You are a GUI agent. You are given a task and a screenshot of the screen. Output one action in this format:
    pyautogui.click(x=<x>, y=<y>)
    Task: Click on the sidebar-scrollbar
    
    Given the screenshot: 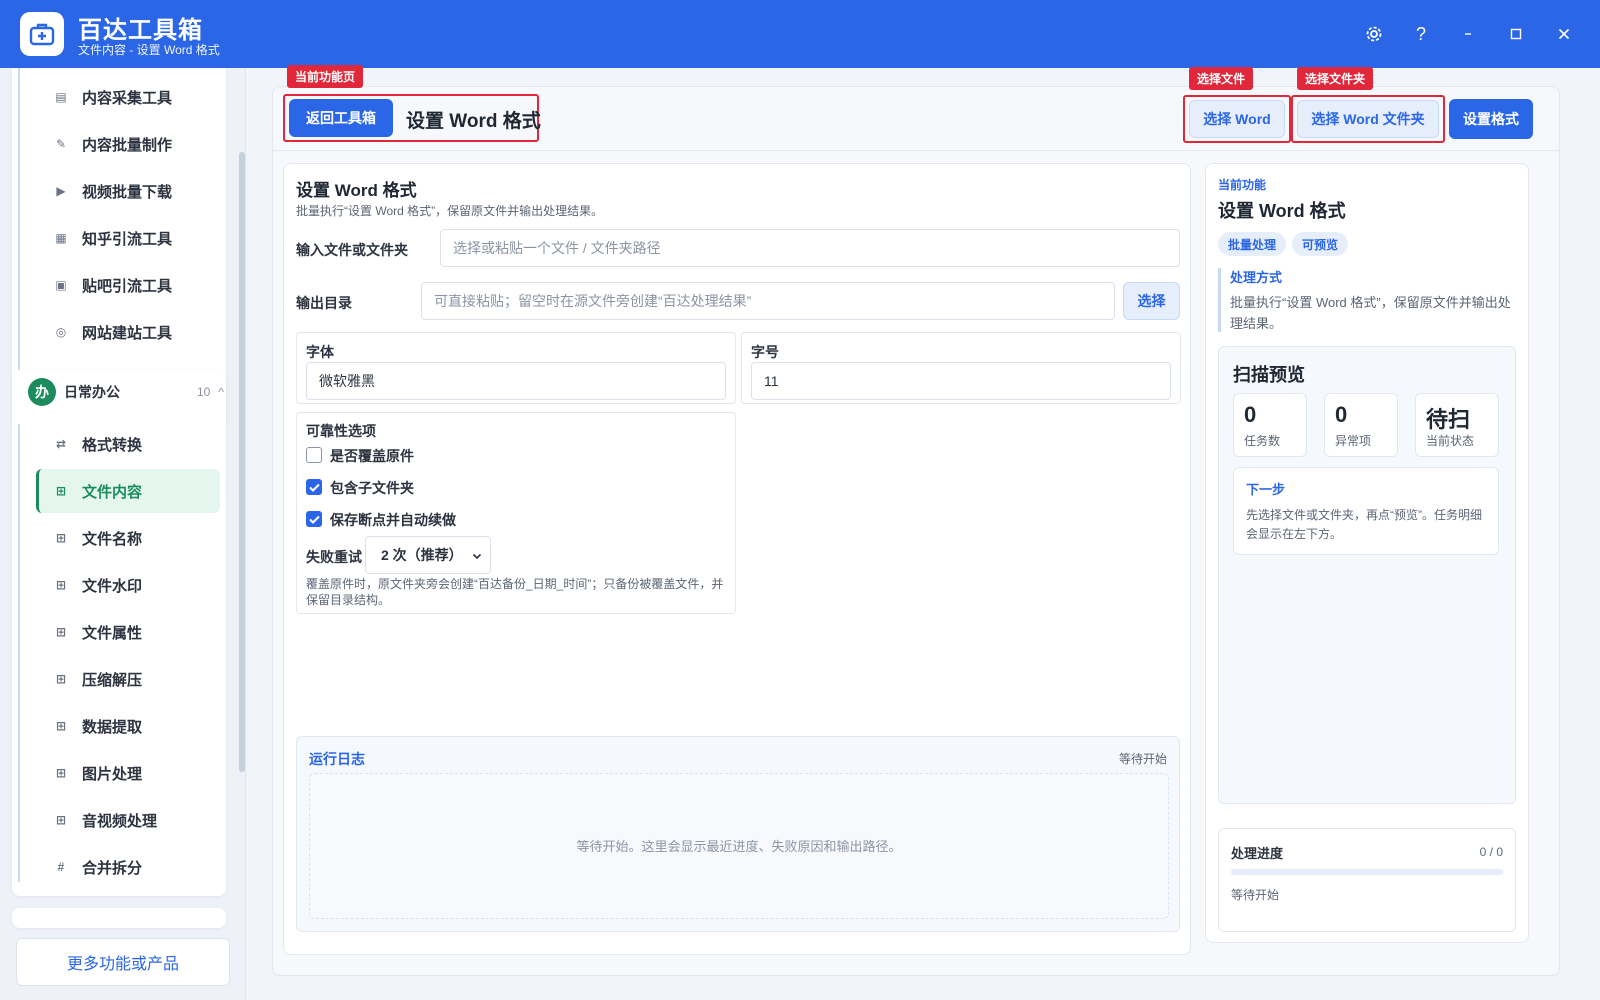 What is the action you would take?
    pyautogui.click(x=242, y=462)
    